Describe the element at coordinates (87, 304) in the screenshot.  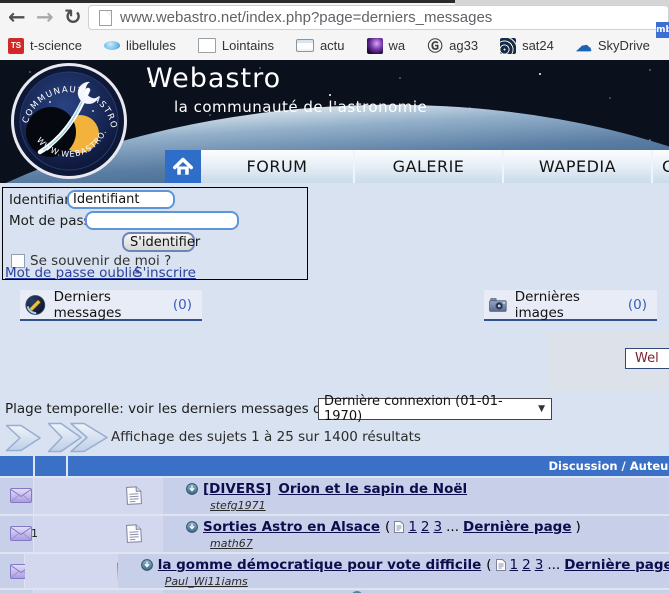
I see `last-messages-label: Derniers messages` at that location.